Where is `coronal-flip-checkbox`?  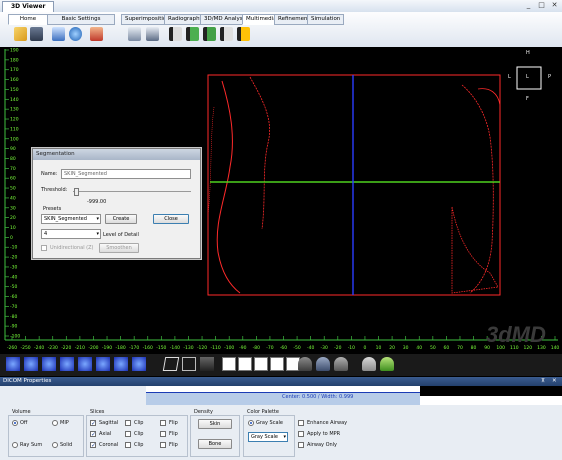
coronal-flip-checkbox is located at coordinates (163, 445).